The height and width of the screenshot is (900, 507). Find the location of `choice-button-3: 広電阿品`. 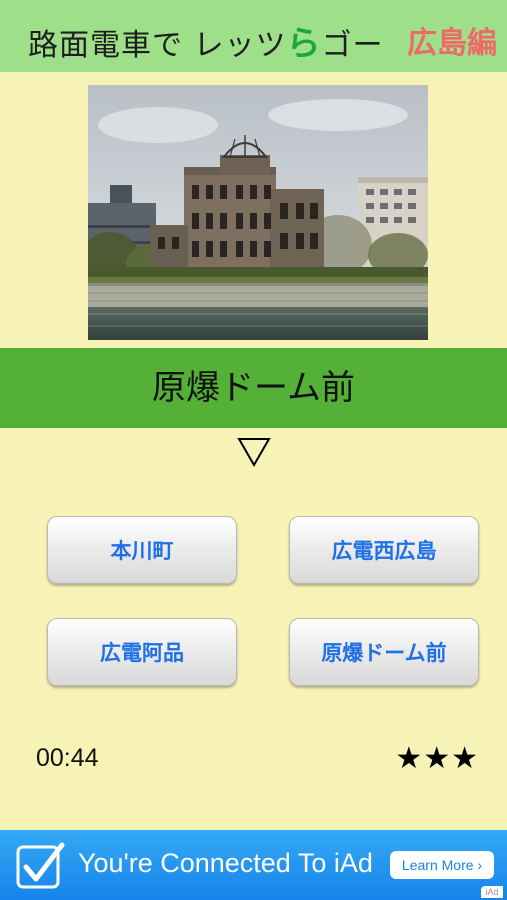

choice-button-3: 広電阿品 is located at coordinates (142, 652).